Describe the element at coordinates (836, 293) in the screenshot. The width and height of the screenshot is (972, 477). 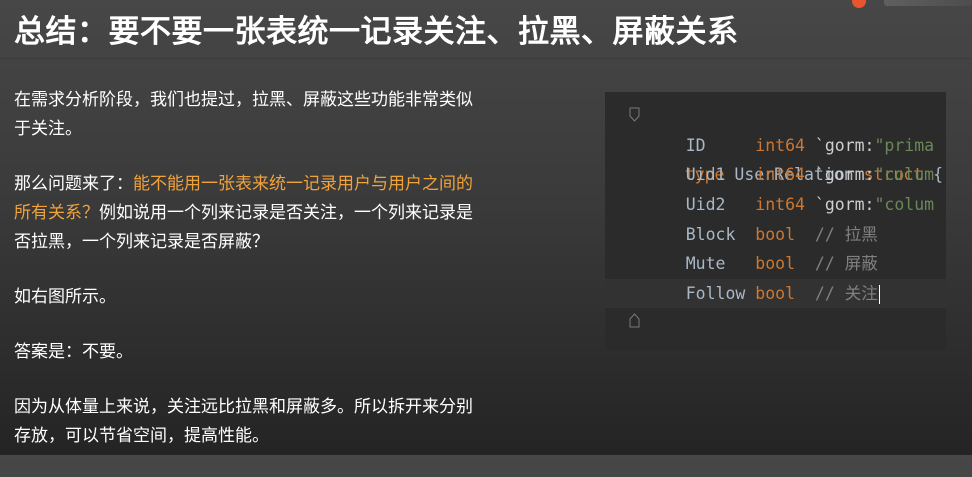
I see `code-comment-follow: // 关注` at that location.